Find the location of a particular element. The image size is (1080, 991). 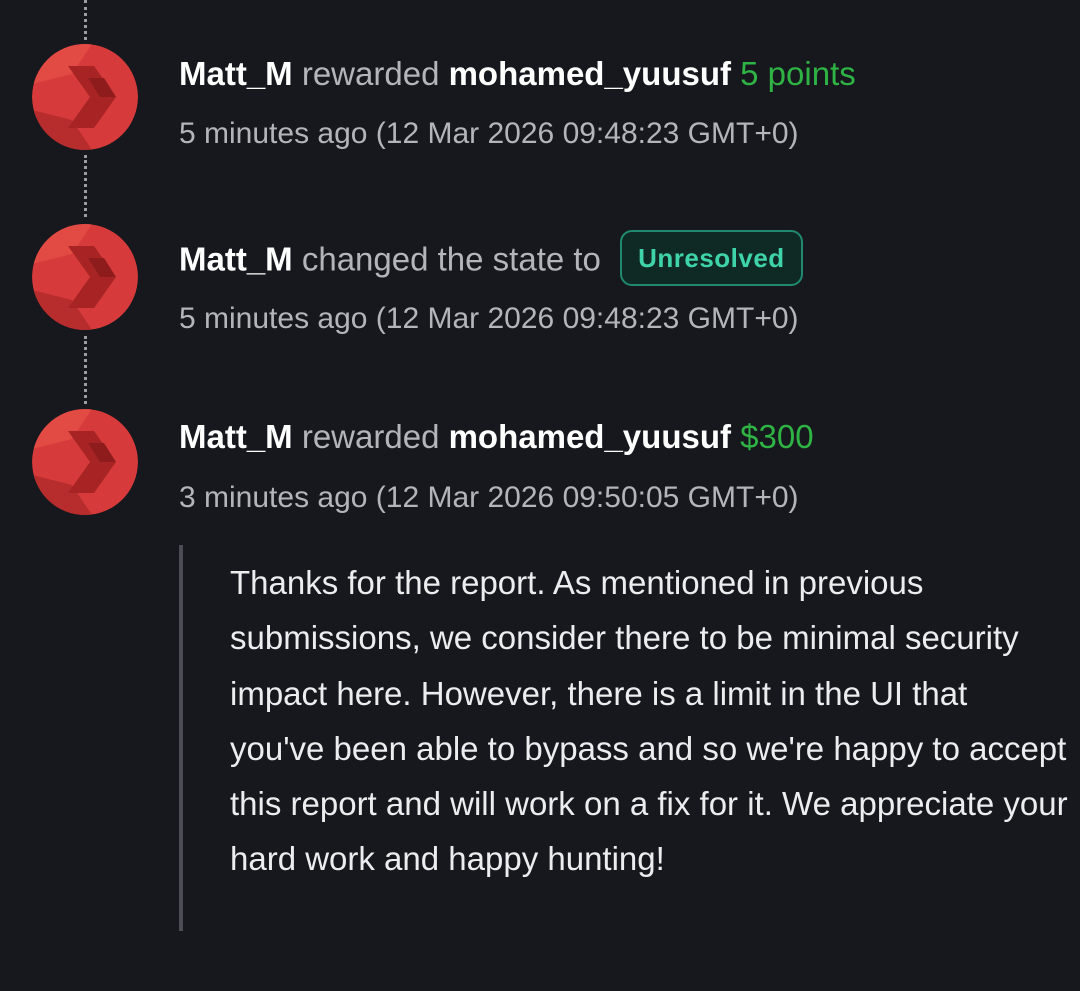

state-badge-unresolved: Unresolved is located at coordinates (711, 258).